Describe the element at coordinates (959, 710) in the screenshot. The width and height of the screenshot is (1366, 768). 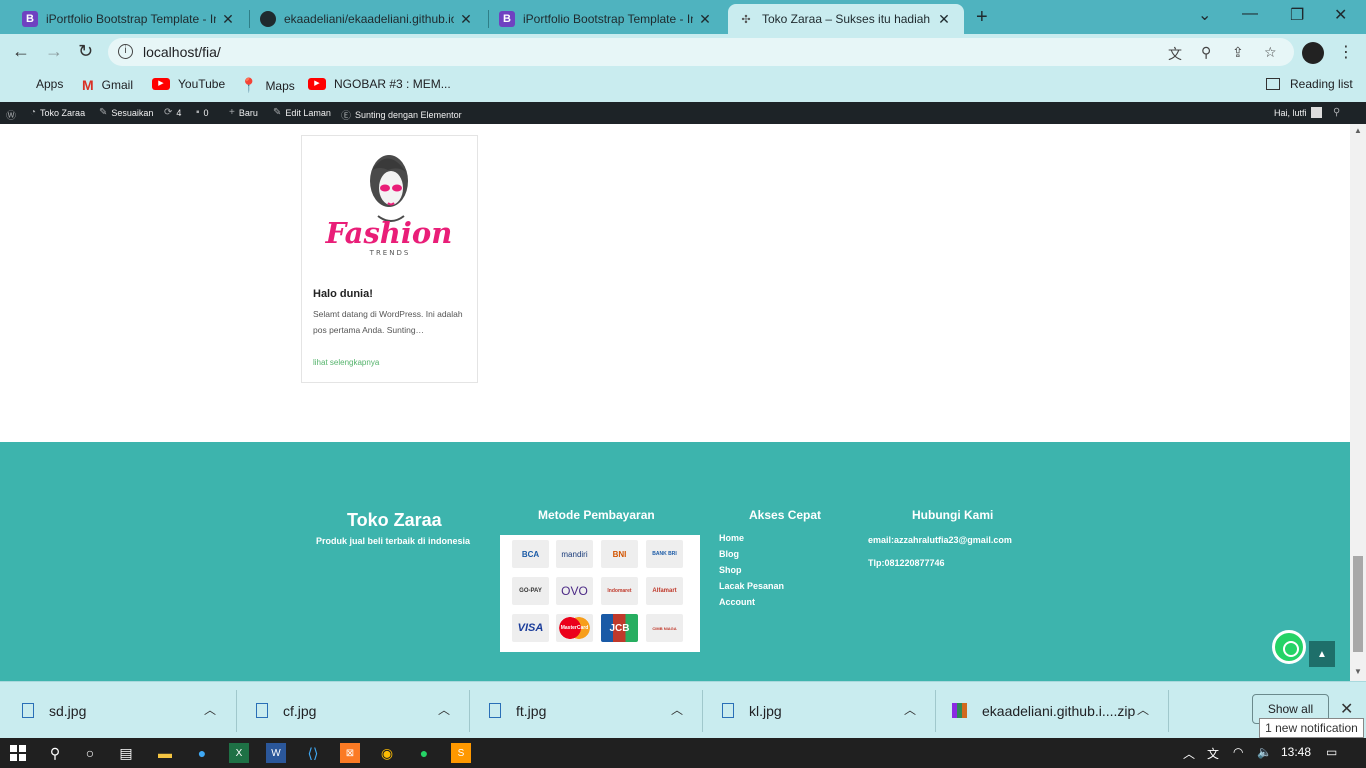
I see `zip-archive-icon` at that location.